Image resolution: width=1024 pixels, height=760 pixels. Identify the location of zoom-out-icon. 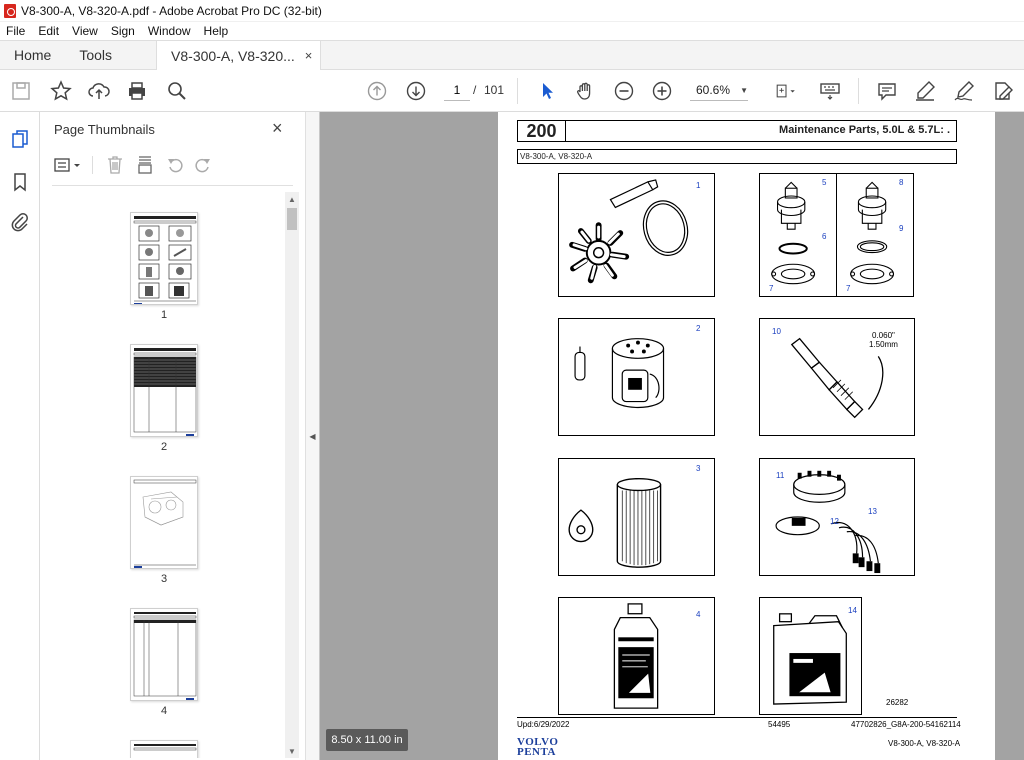
(624, 91).